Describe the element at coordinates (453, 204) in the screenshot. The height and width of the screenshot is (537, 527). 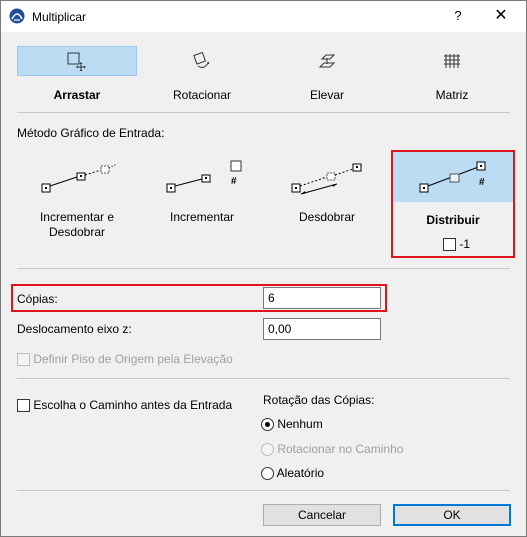
I see `method-distribute: # Distribuir -1` at that location.